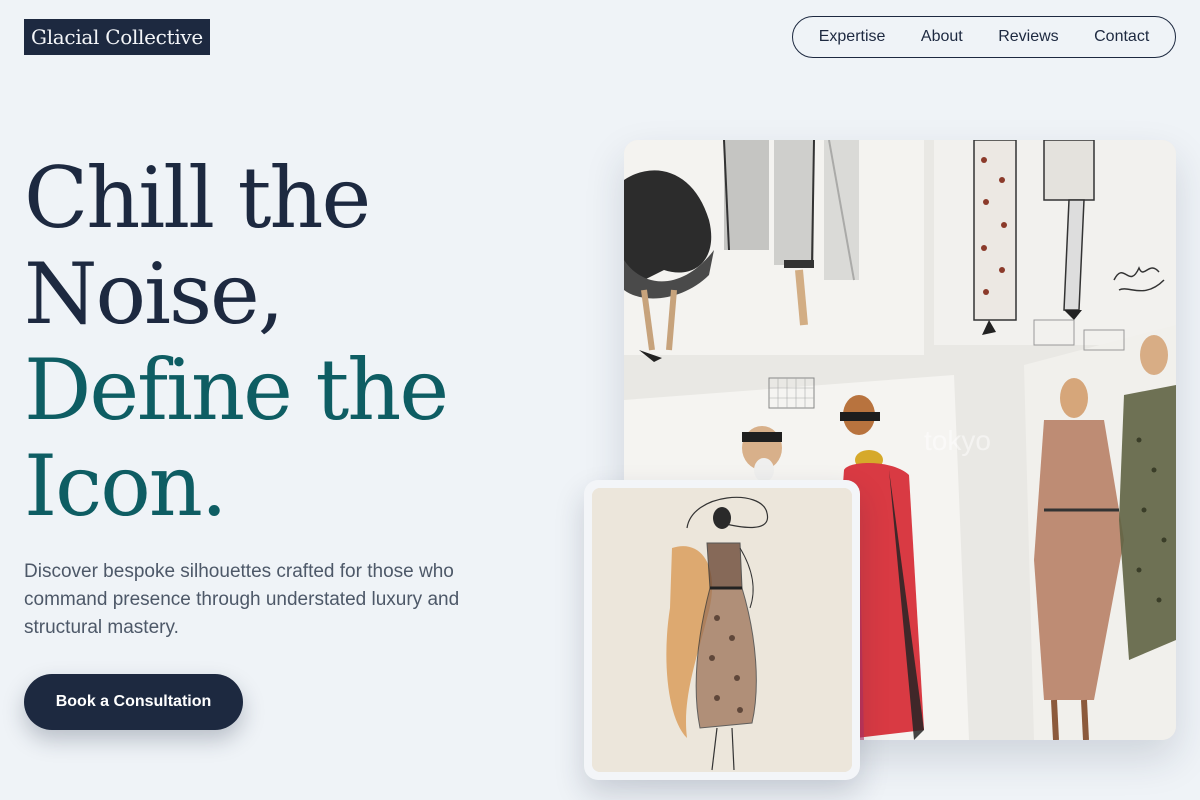  What do you see at coordinates (236, 390) in the screenshot?
I see `headline-line-3: Define the` at bounding box center [236, 390].